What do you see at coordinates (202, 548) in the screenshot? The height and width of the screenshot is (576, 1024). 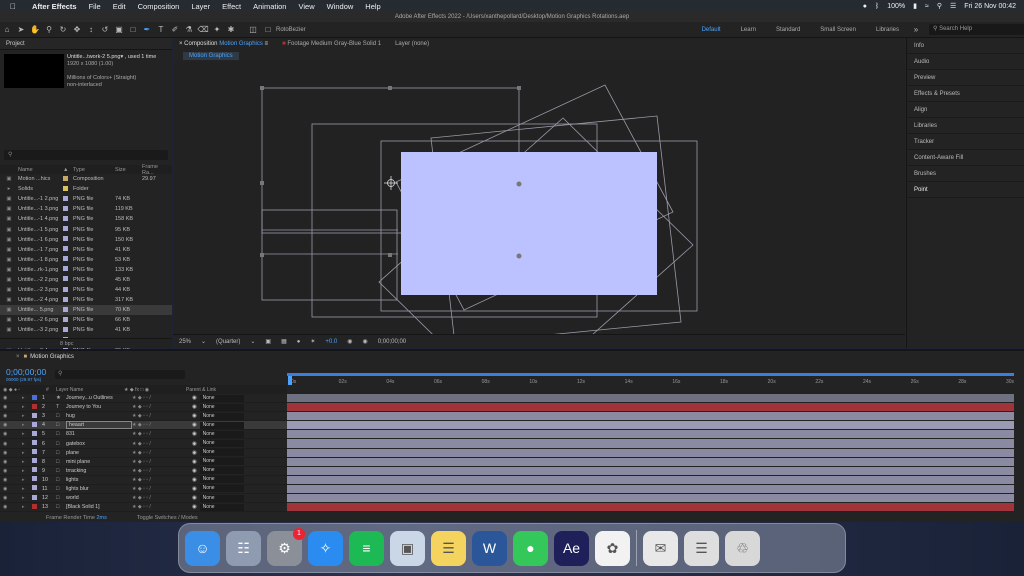 I see `finder-icon: ☺` at bounding box center [202, 548].